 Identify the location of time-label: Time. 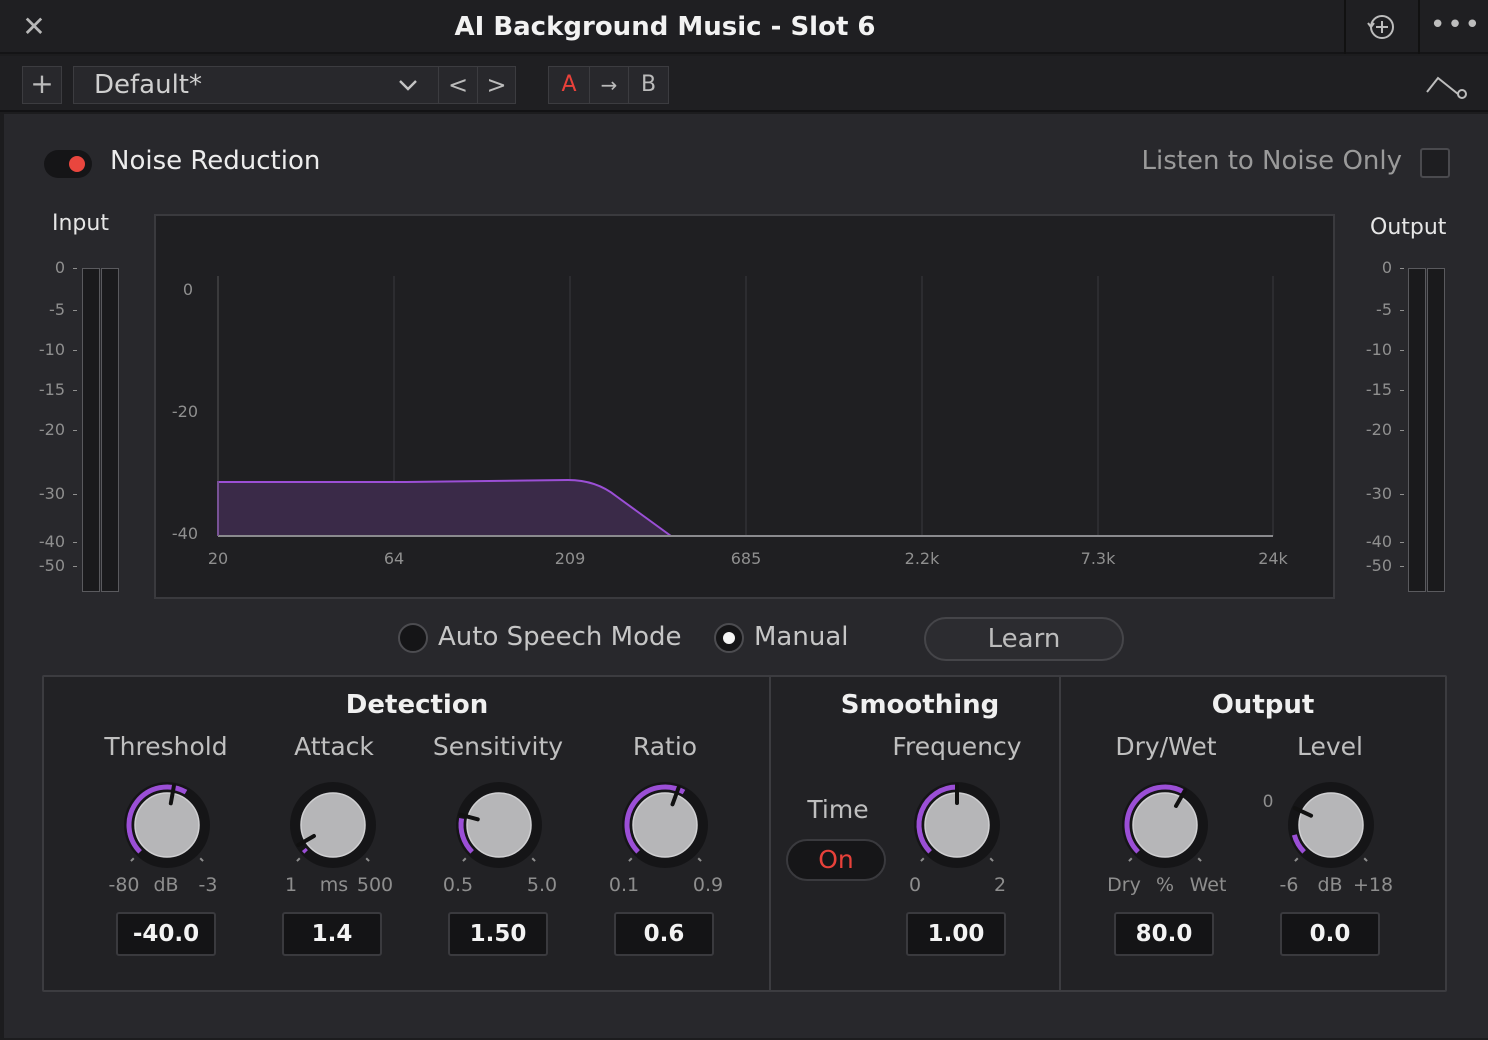
(838, 809).